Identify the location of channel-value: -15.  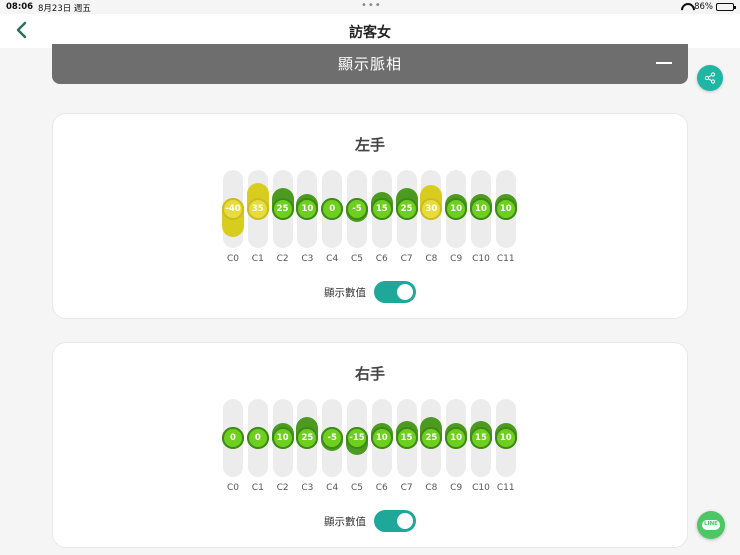
(356, 438).